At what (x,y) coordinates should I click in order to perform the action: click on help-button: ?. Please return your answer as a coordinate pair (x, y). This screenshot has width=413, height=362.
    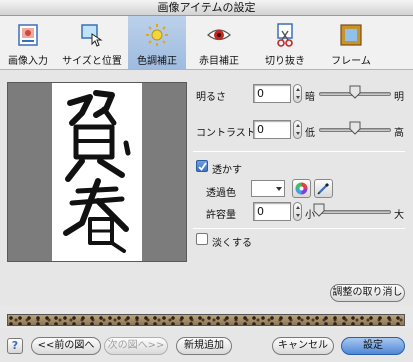
    Looking at the image, I should click on (15, 346).